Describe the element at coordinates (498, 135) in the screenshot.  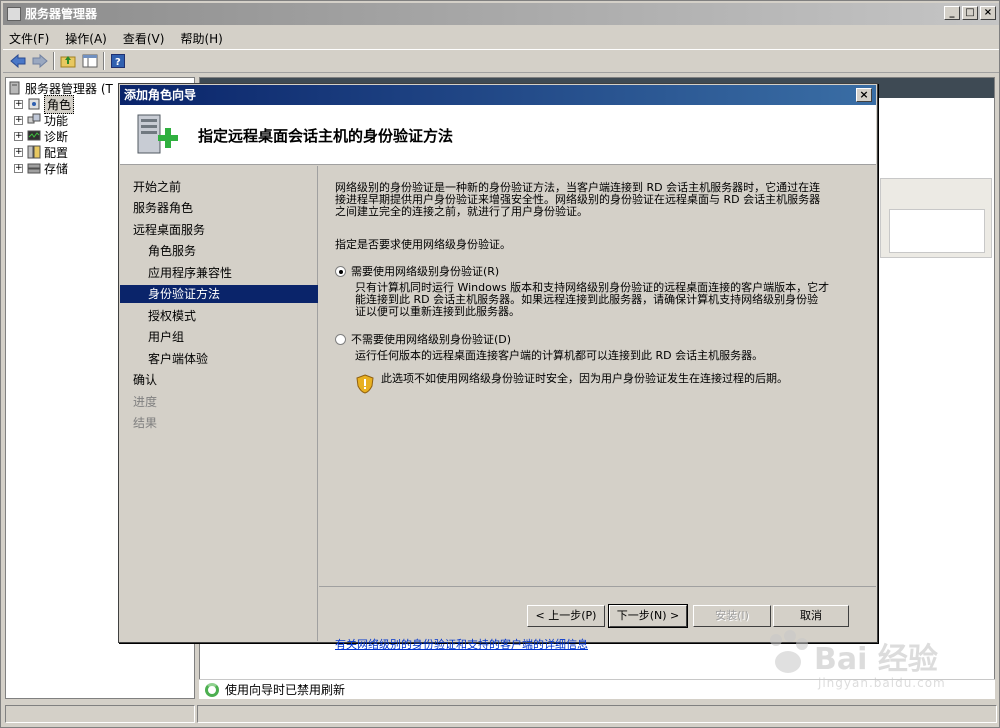
I see `wizard-banner: 指定远程桌面会话主机的身份验证方法` at that location.